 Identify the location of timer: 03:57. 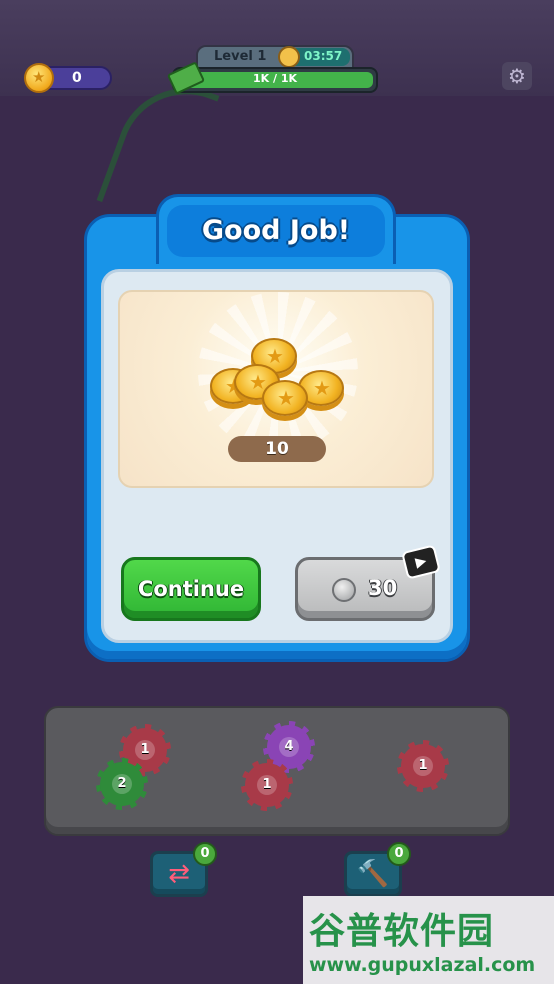
(314, 57).